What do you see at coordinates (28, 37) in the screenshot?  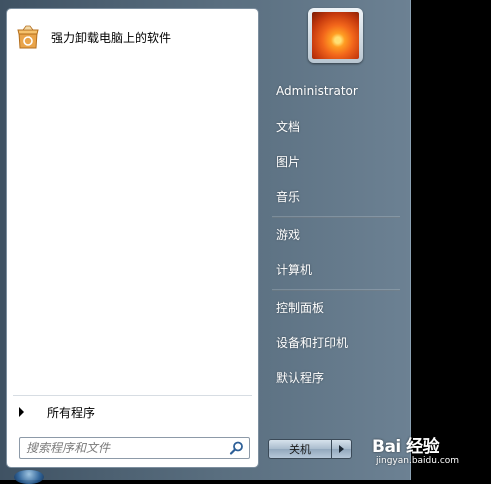 I see `uninstaller-box-icon` at bounding box center [28, 37].